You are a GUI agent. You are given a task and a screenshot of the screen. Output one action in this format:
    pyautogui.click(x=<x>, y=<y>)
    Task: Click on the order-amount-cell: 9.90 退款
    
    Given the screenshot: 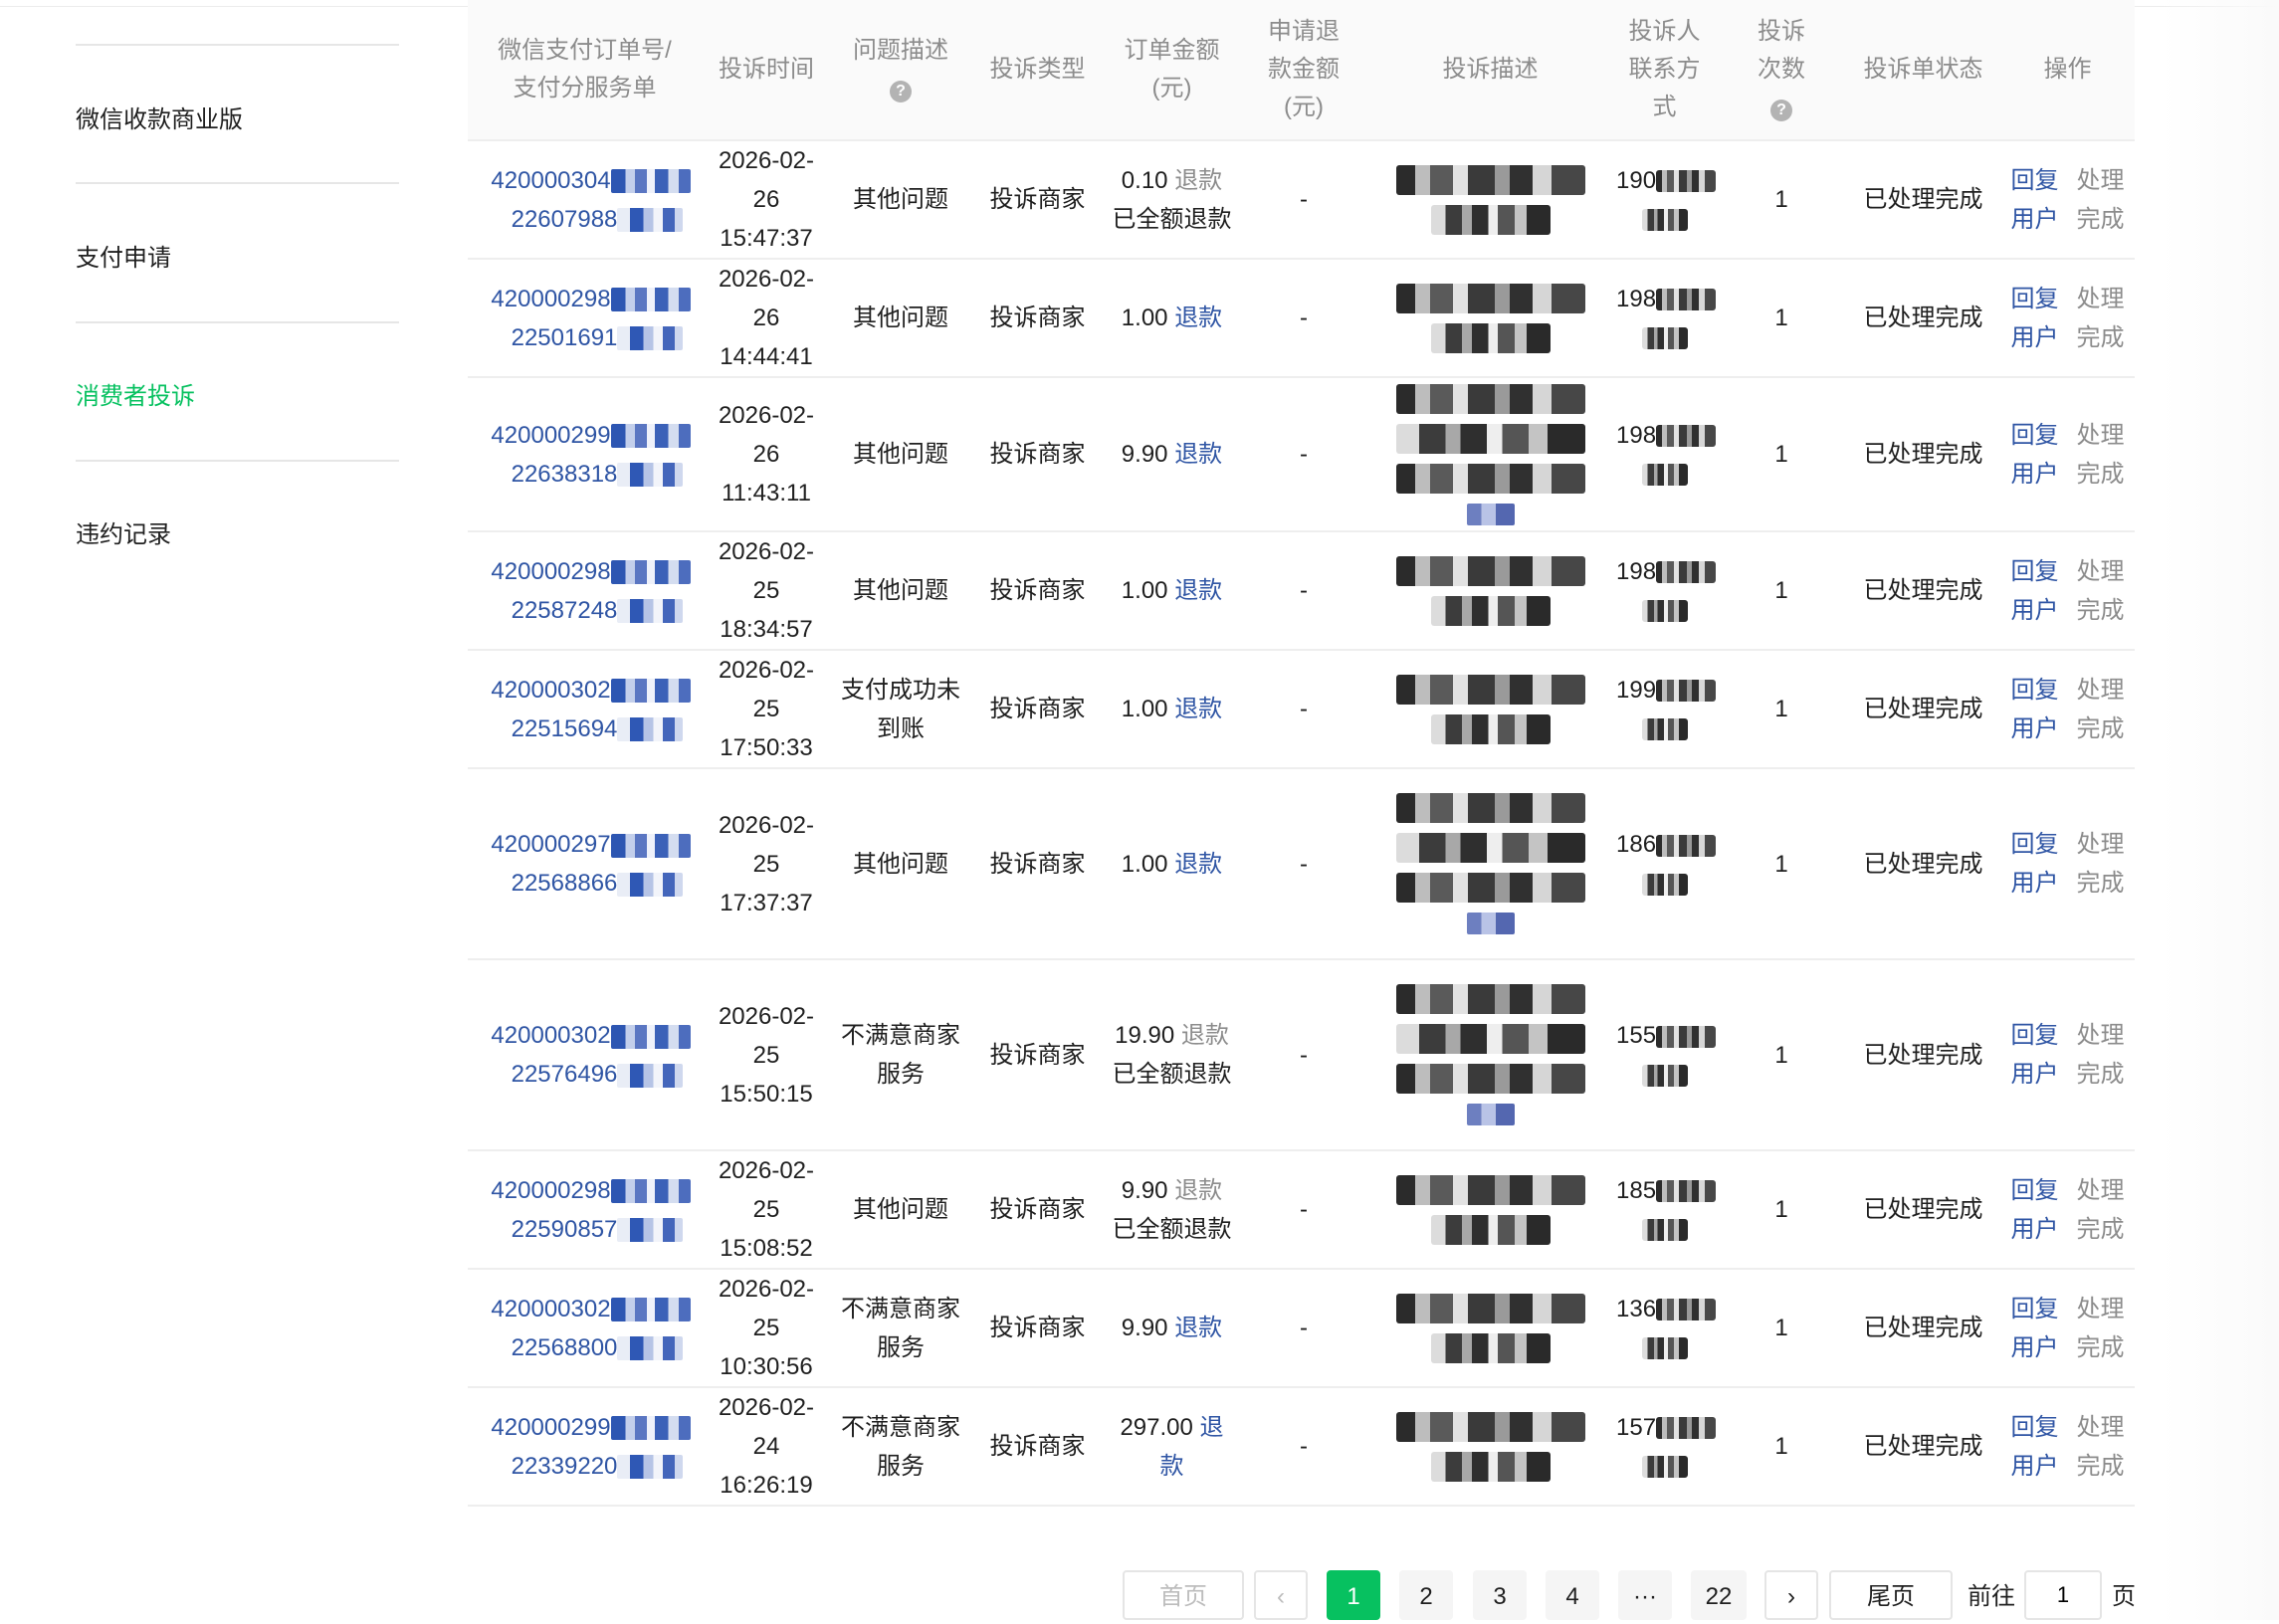 What is the action you would take?
    pyautogui.click(x=1172, y=454)
    